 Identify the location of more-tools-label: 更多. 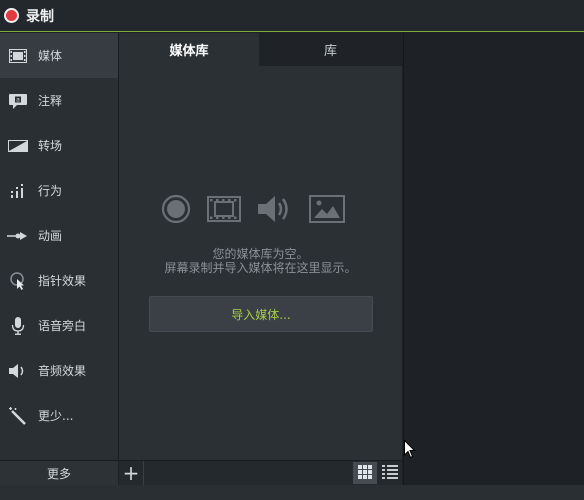
(58, 473).